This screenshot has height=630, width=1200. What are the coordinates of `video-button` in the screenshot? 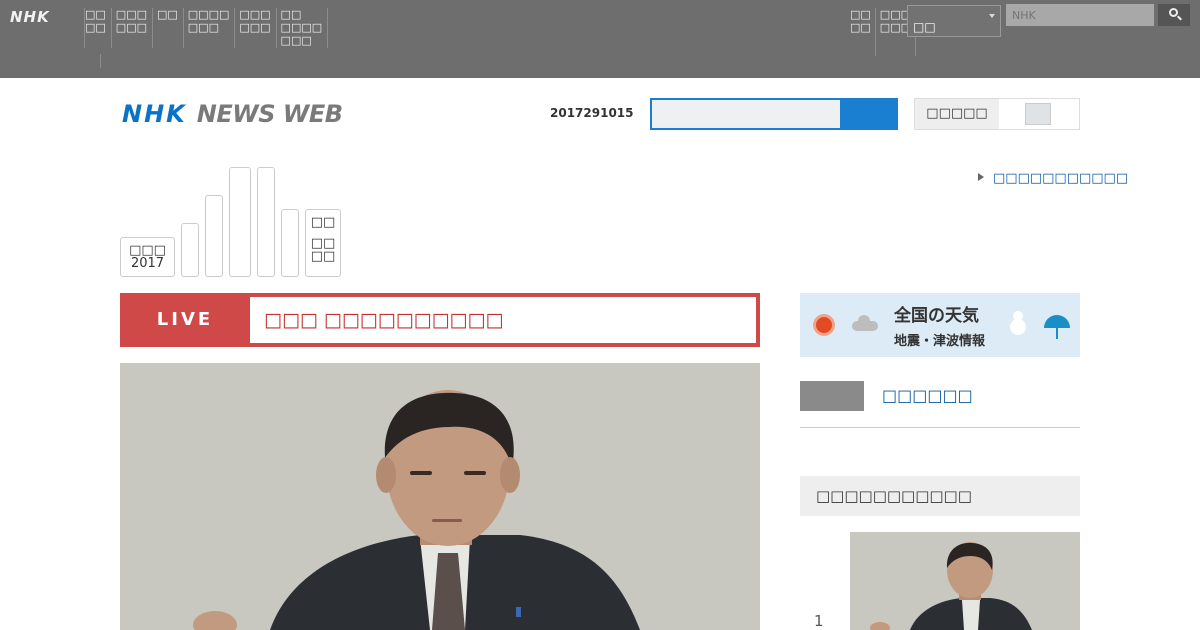 It's located at (832, 396).